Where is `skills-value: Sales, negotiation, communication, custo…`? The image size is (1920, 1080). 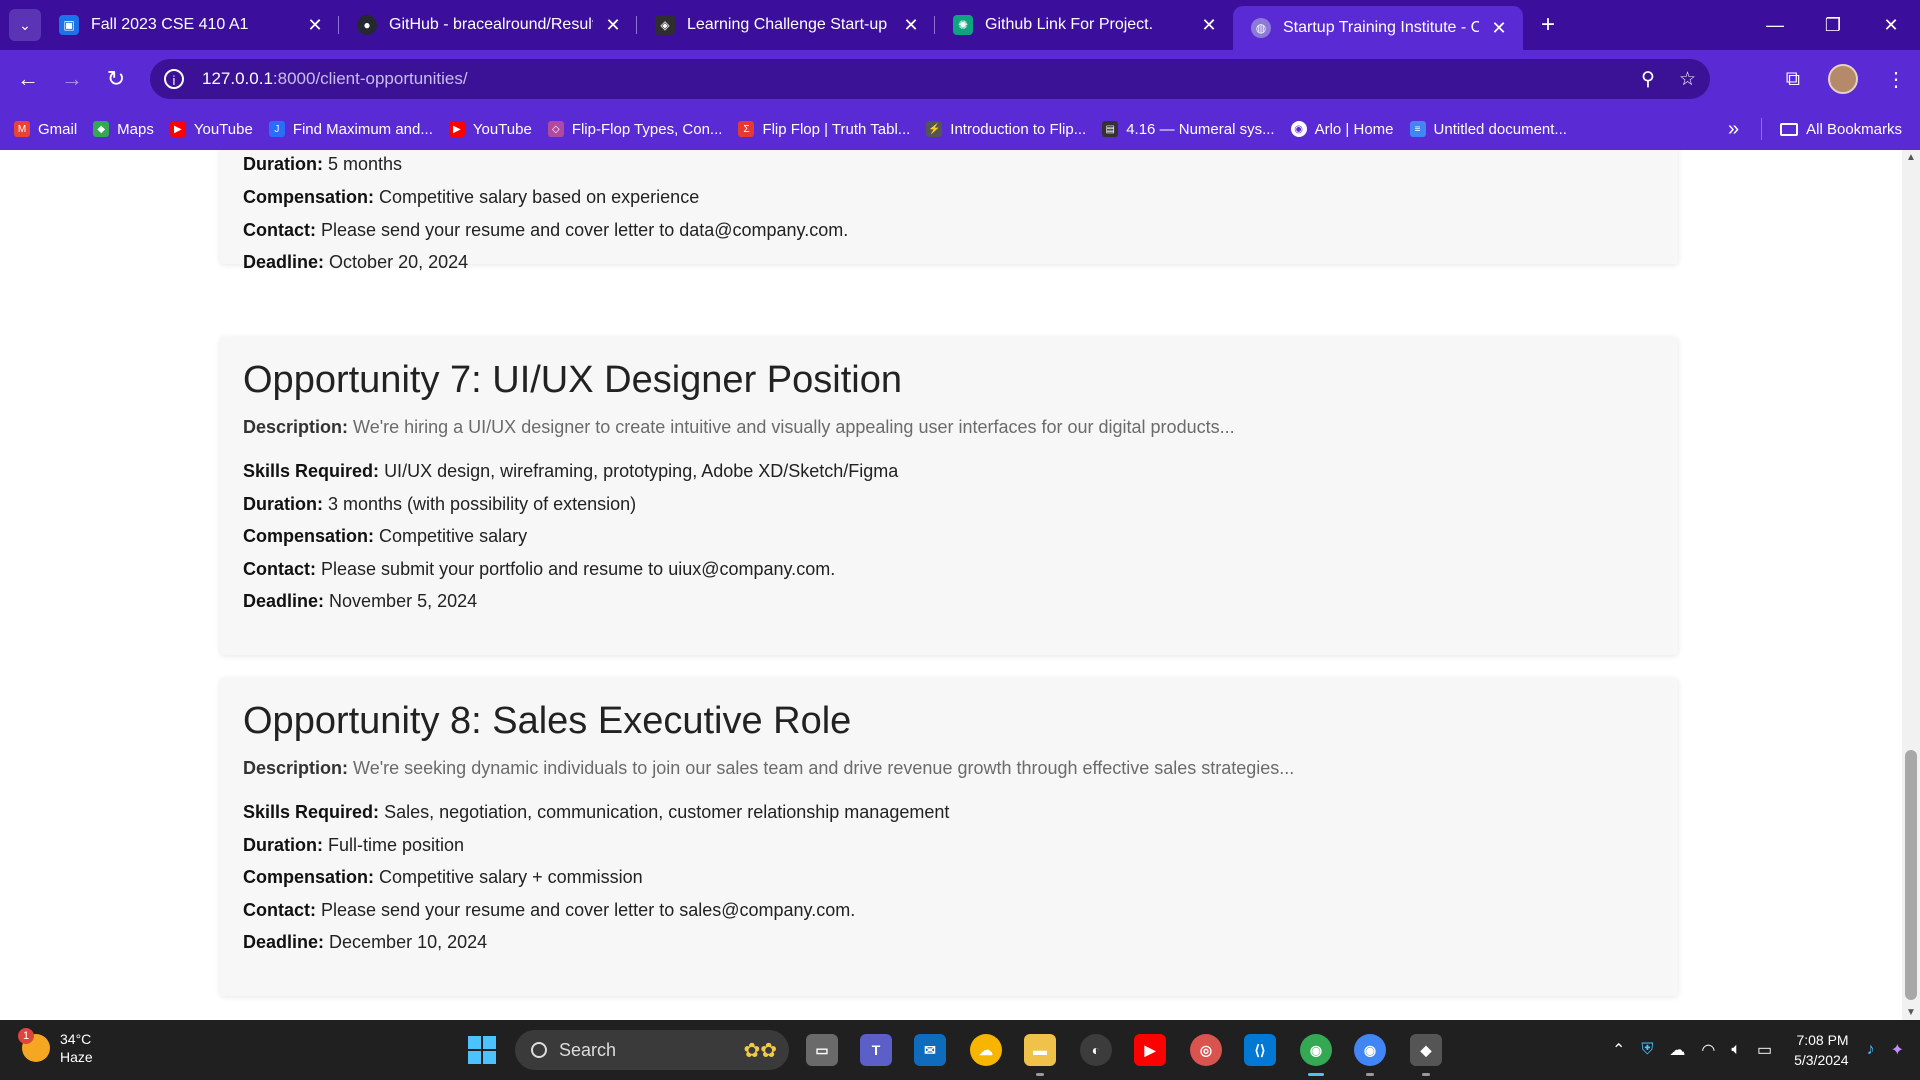
skills-value: Sales, negotiation, communication, custo… is located at coordinates (667, 812).